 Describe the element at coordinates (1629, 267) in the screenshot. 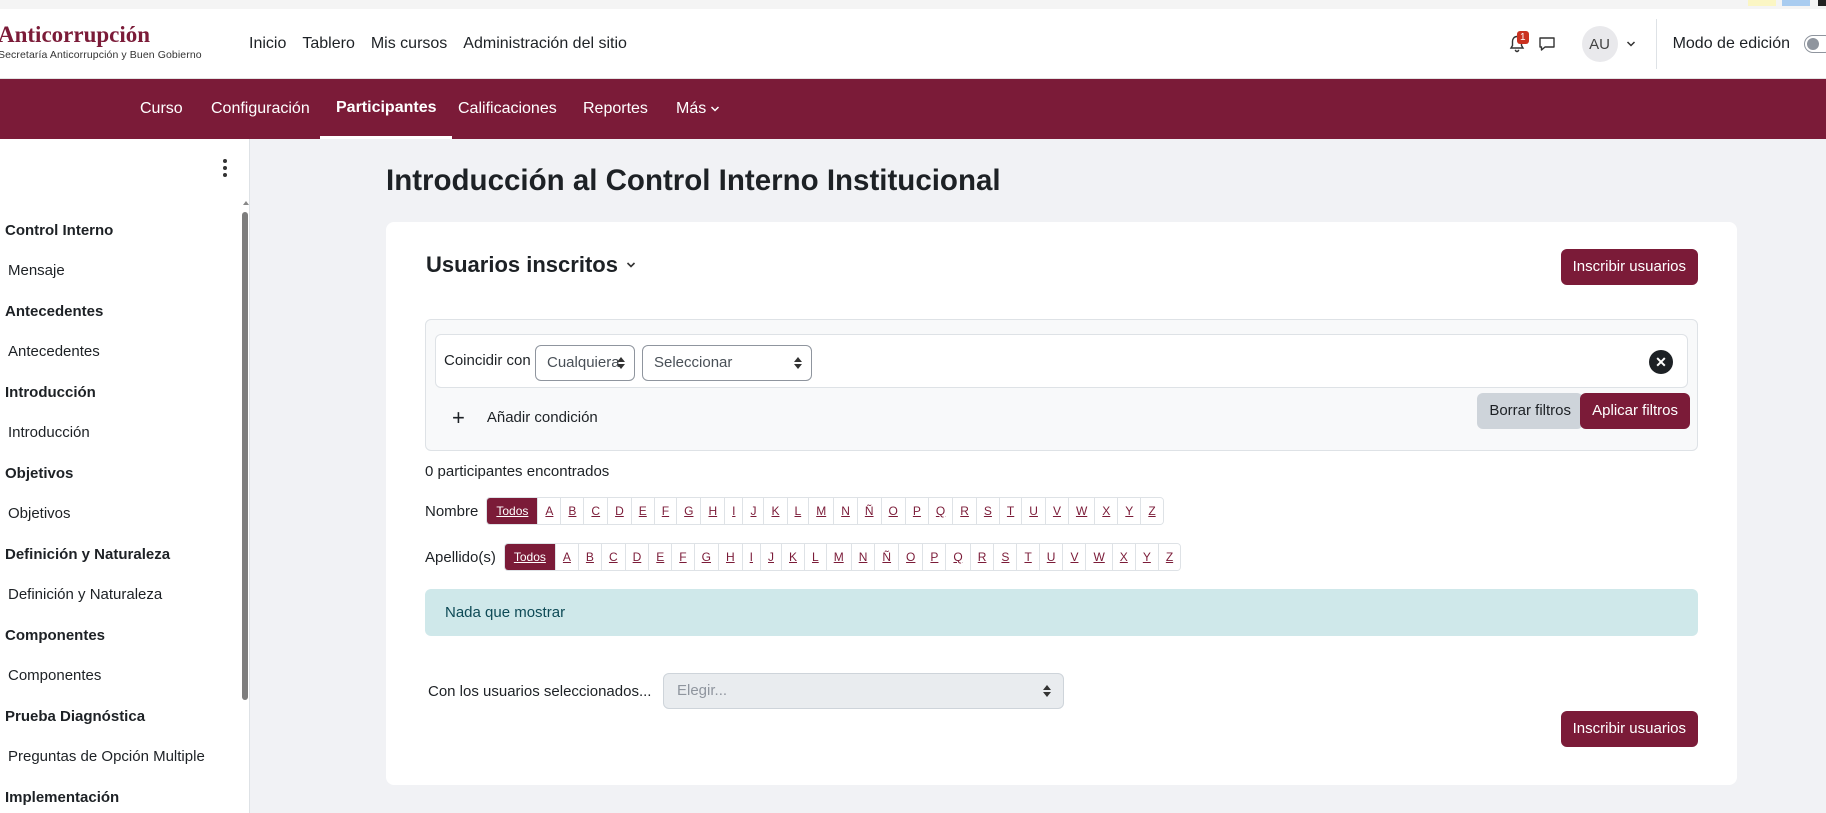

I see `enrol-users-button: Inscribir usuarios` at that location.